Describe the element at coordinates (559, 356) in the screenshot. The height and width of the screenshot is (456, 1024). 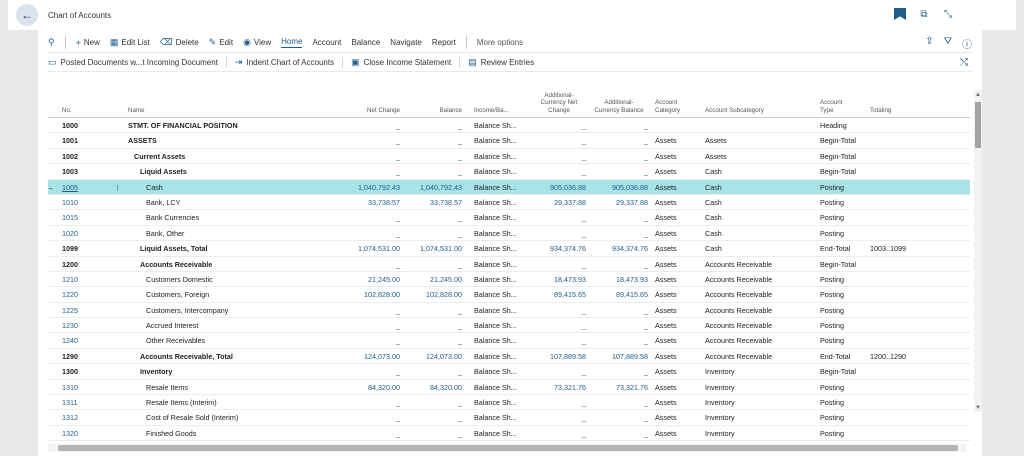
I see `cell-acyn: 107,889.58` at that location.